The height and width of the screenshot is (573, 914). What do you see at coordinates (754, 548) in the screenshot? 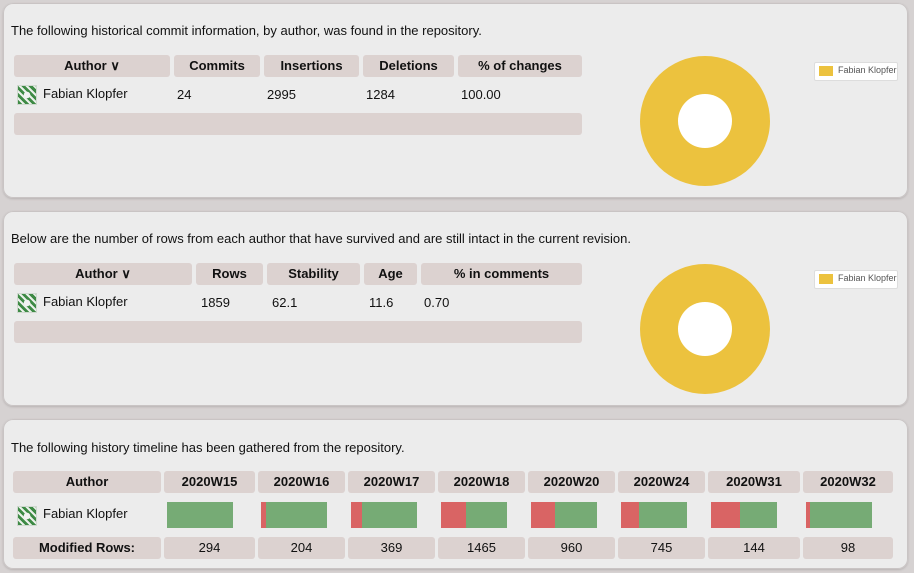
I see `timeline-modified-value: 144` at bounding box center [754, 548].